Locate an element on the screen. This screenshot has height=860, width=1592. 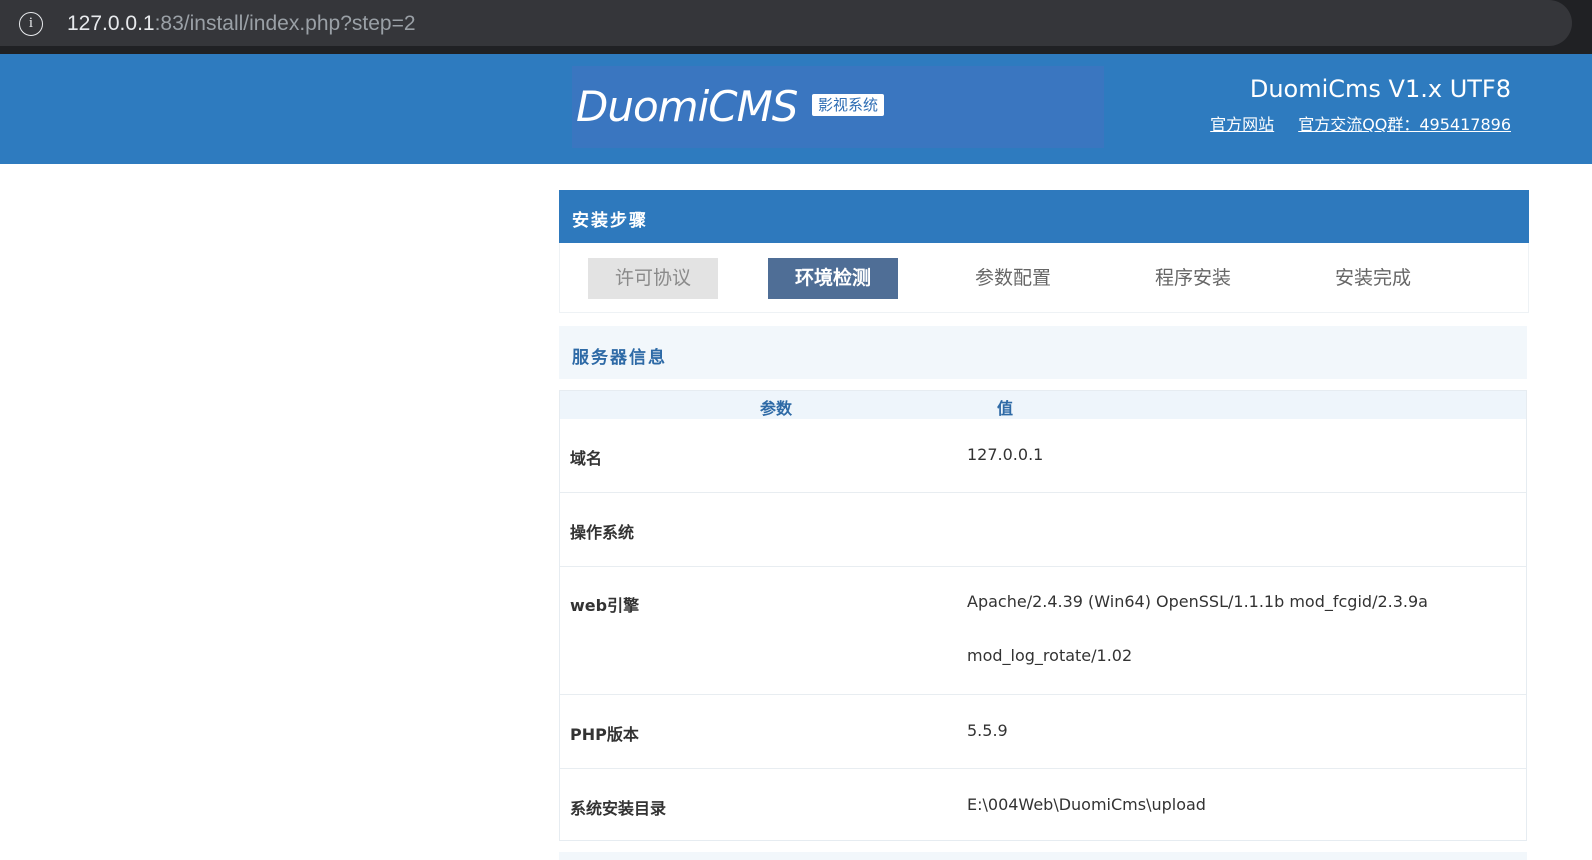
server-info-title-bar: 服务器信息 is located at coordinates (1043, 352).